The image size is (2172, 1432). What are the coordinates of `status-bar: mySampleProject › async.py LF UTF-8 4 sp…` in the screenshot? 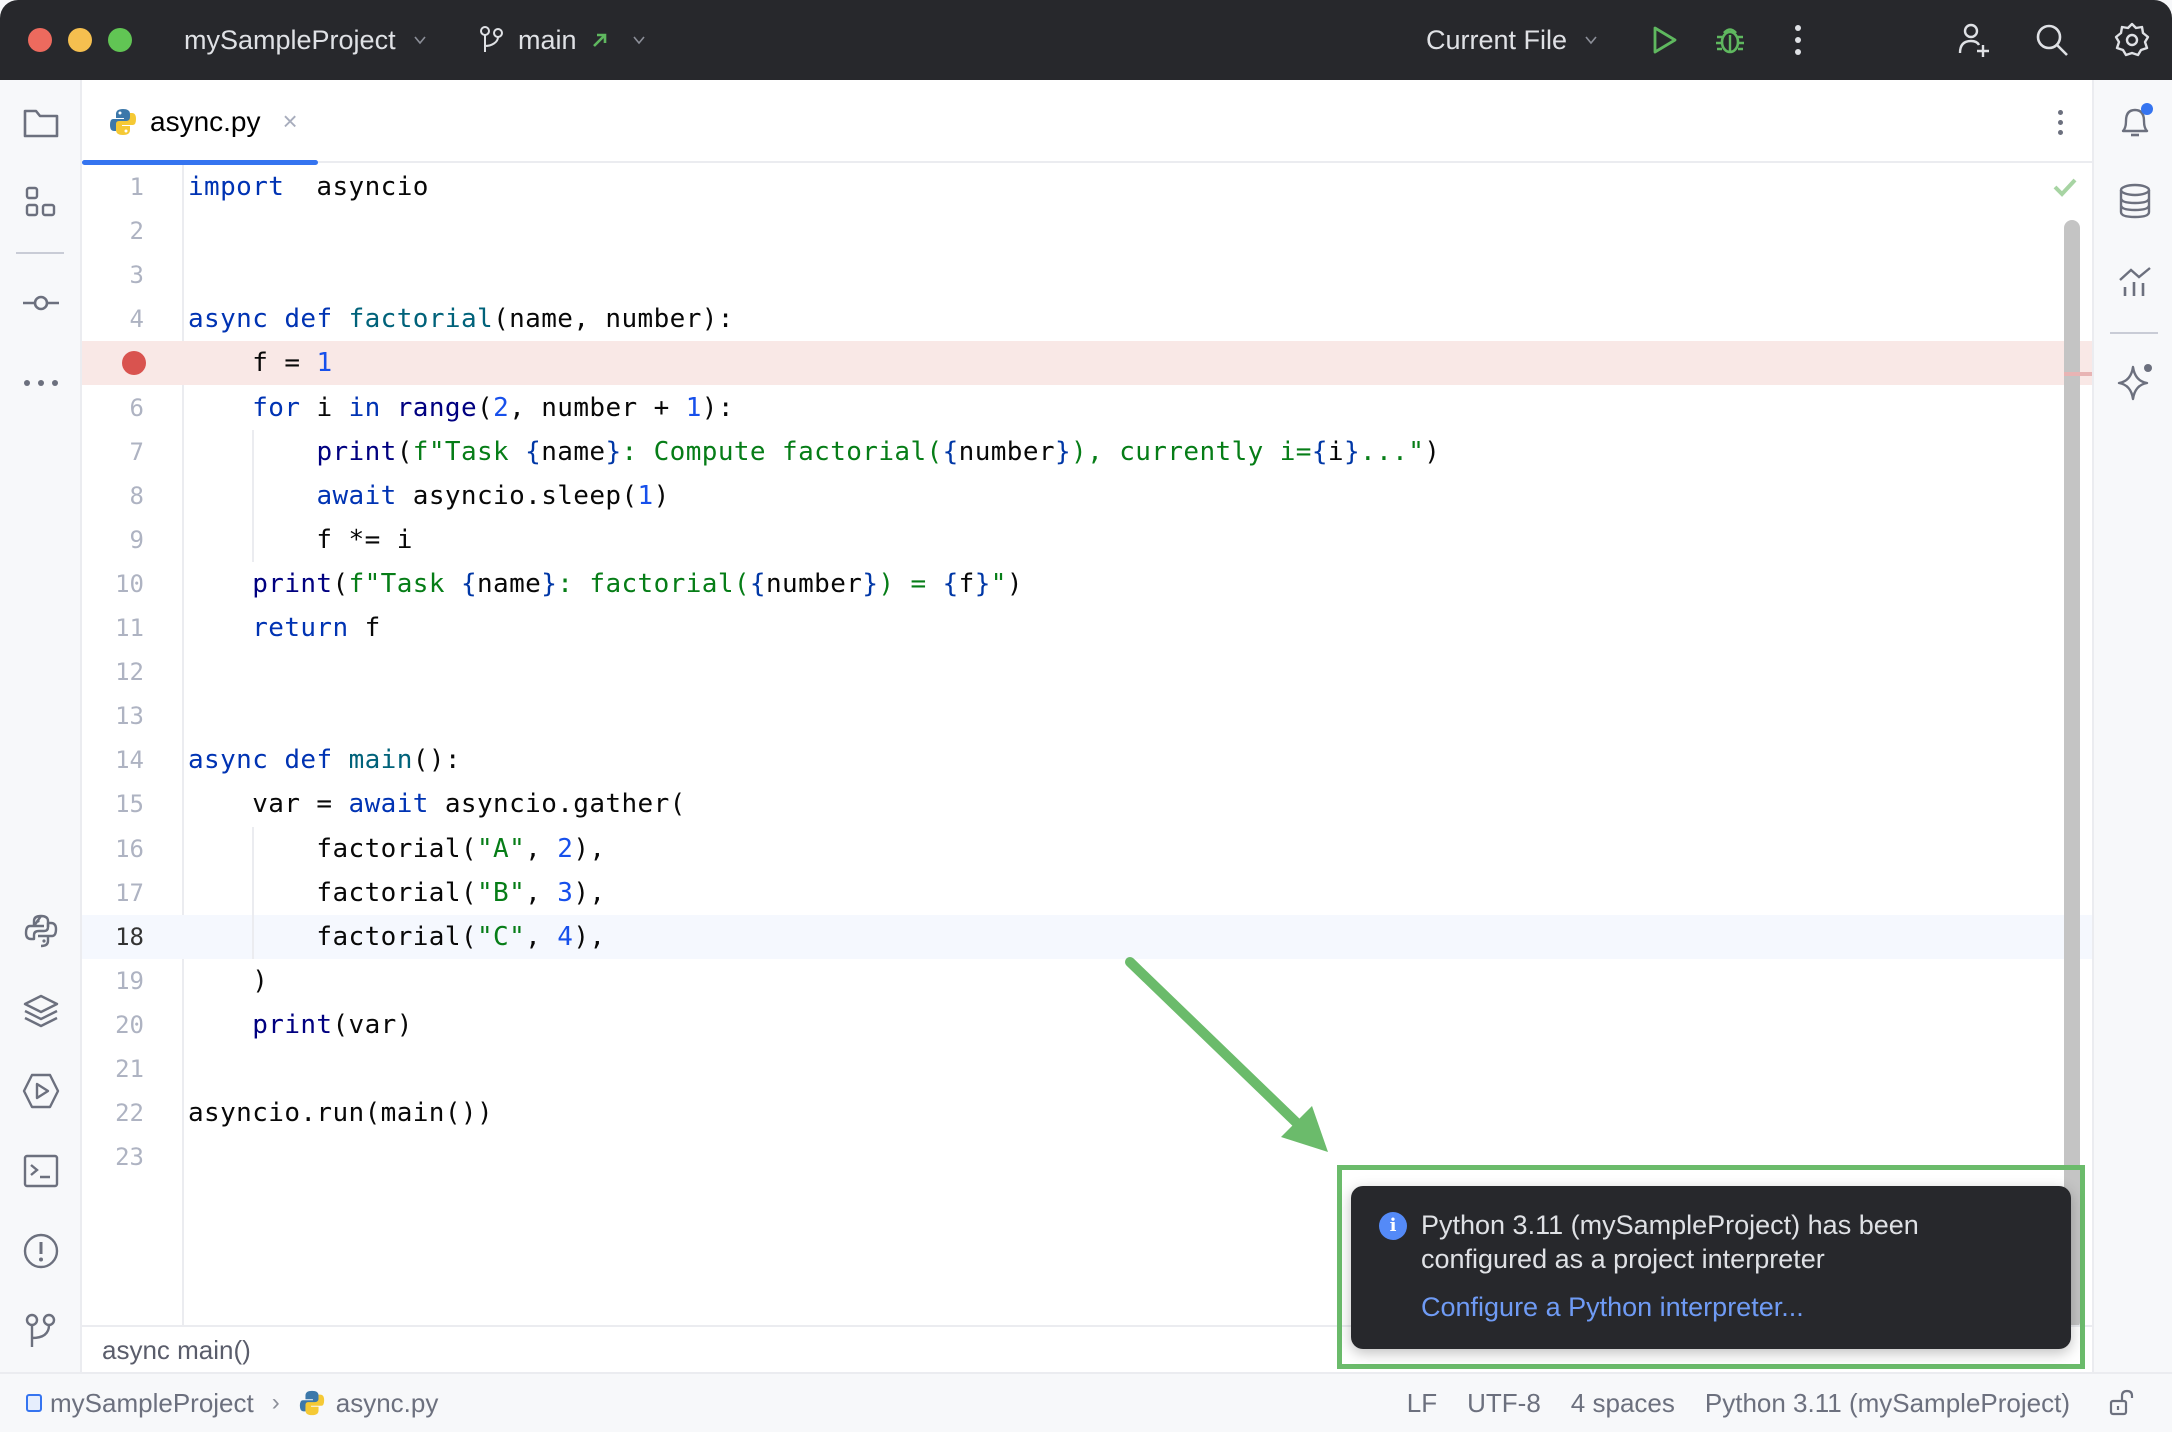 It's located at (1086, 1402).